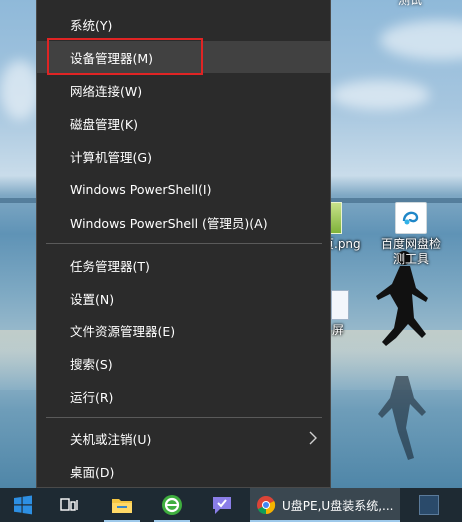 This screenshot has height=522, width=462. Describe the element at coordinates (183, 471) in the screenshot. I see `menu-item-desktop: 桌面(D)` at that location.